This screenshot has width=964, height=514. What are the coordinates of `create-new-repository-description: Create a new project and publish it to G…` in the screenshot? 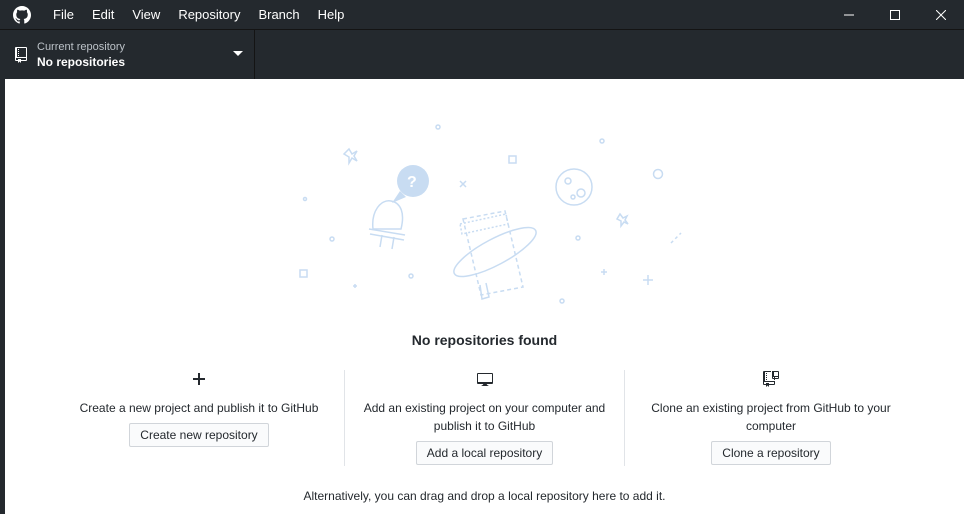 It's located at (199, 408).